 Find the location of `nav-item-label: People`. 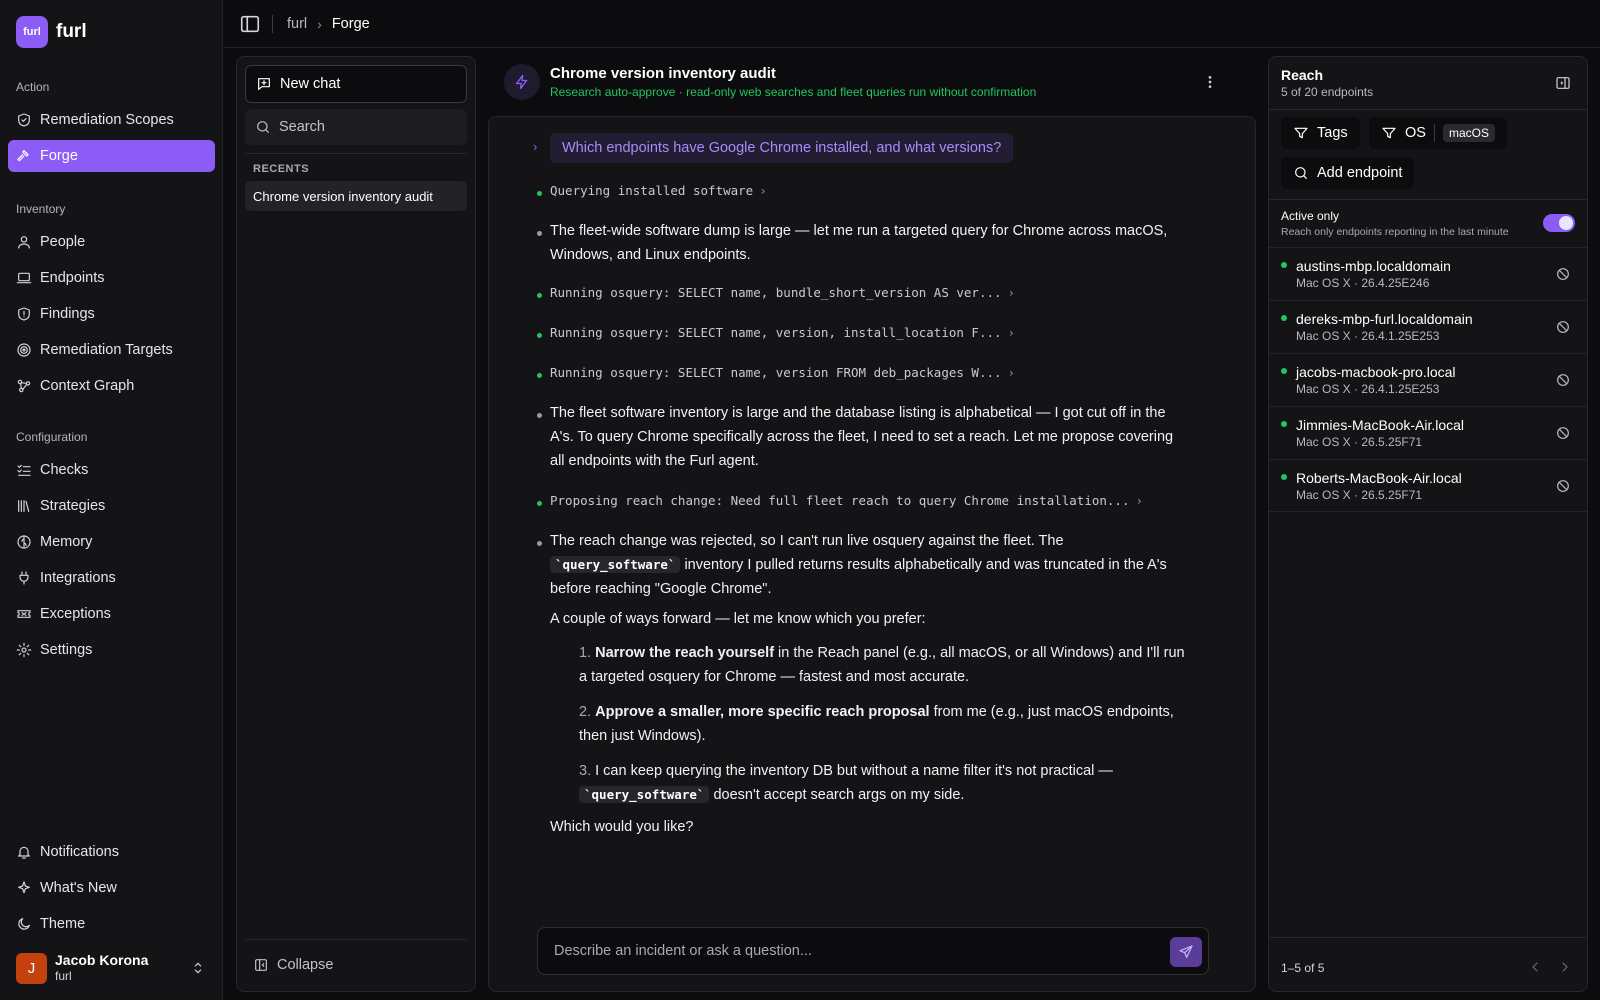

nav-item-label: People is located at coordinates (63, 242).